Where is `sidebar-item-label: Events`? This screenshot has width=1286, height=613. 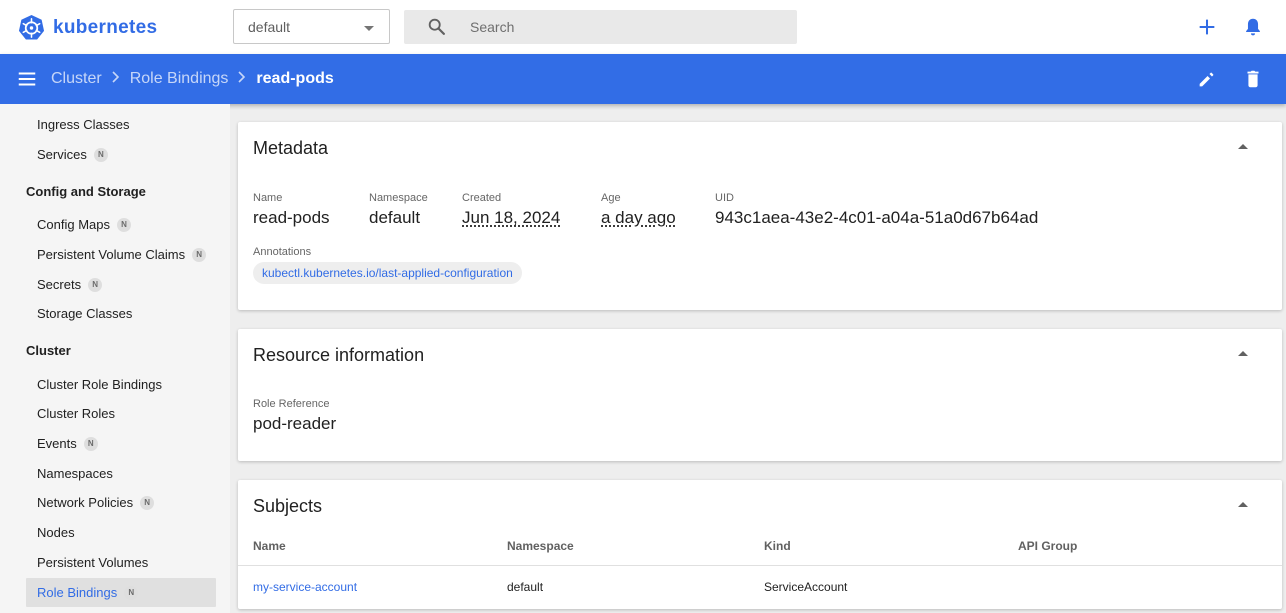 sidebar-item-label: Events is located at coordinates (57, 443).